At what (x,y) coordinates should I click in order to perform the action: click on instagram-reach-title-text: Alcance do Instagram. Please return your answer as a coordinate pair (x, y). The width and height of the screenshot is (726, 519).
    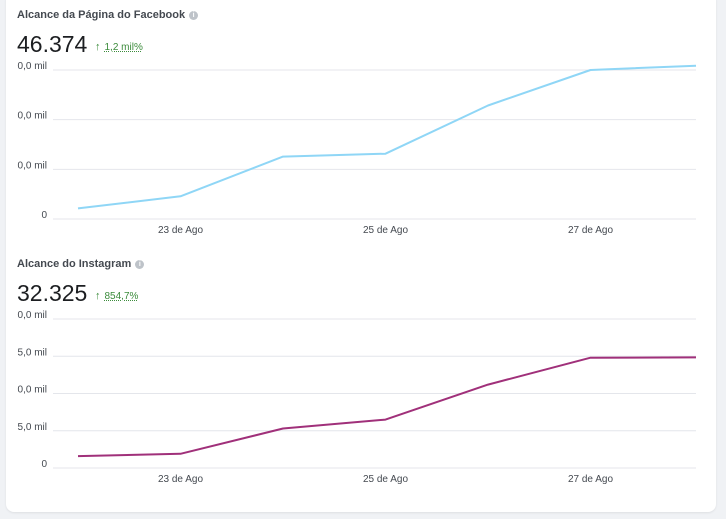
    Looking at the image, I should click on (74, 264).